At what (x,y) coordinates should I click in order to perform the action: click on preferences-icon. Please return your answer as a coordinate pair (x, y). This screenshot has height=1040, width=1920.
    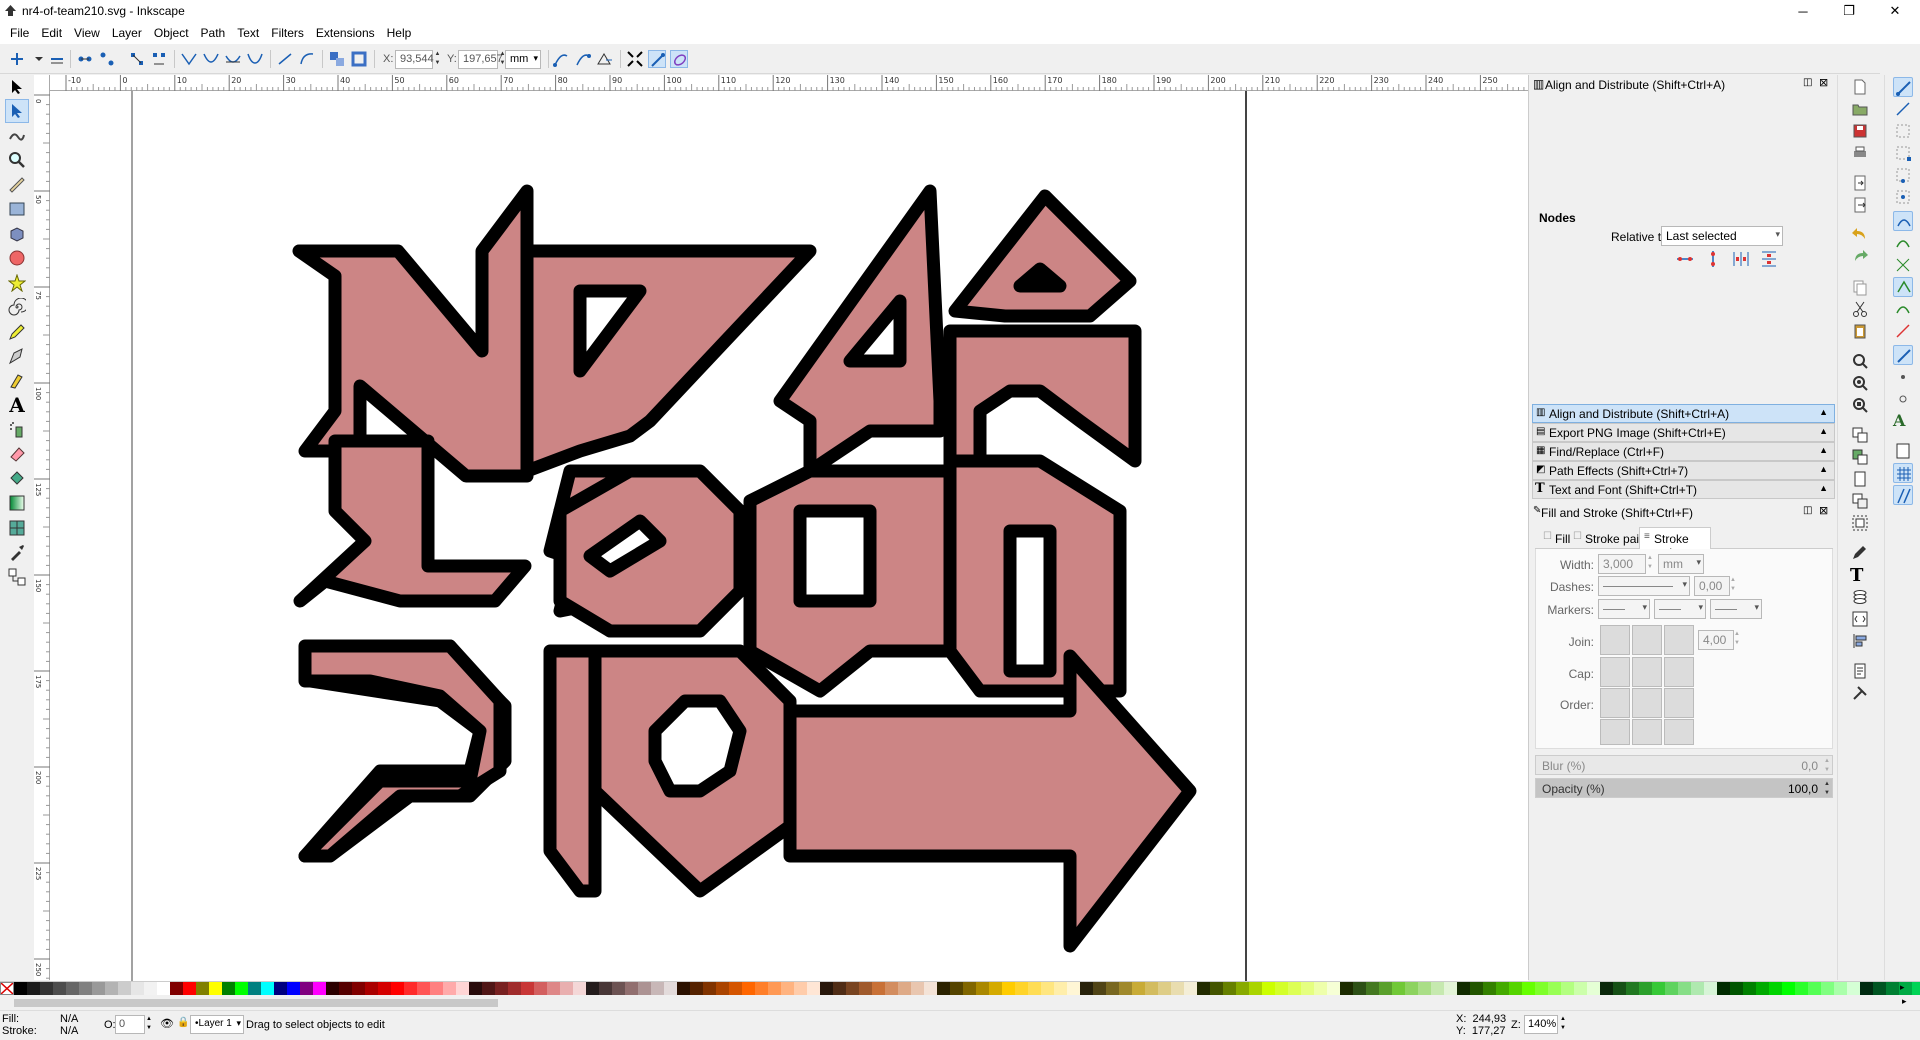
    Looking at the image, I should click on (1860, 693).